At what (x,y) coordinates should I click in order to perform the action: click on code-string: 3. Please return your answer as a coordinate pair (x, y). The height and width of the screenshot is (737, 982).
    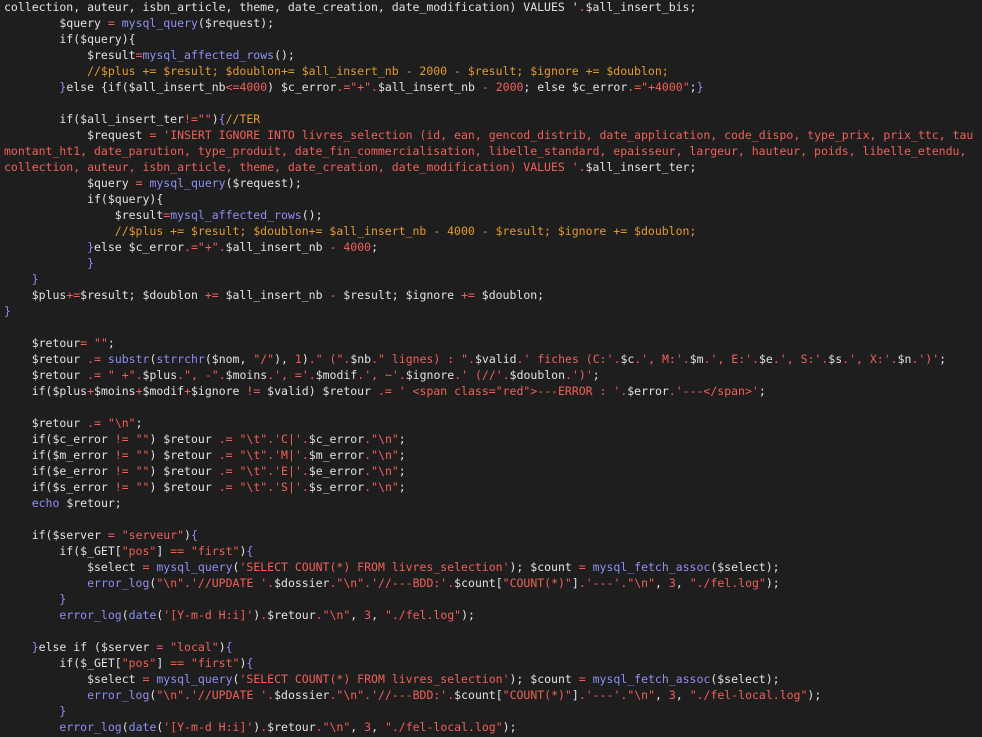
    Looking at the image, I should click on (672, 695).